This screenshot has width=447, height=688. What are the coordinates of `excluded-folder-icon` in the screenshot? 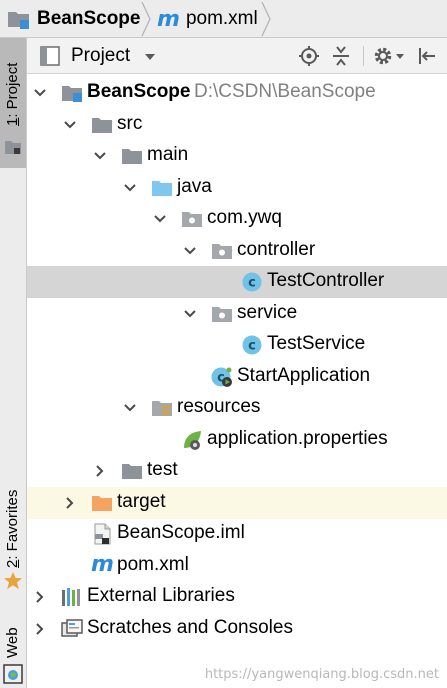 It's located at (102, 503).